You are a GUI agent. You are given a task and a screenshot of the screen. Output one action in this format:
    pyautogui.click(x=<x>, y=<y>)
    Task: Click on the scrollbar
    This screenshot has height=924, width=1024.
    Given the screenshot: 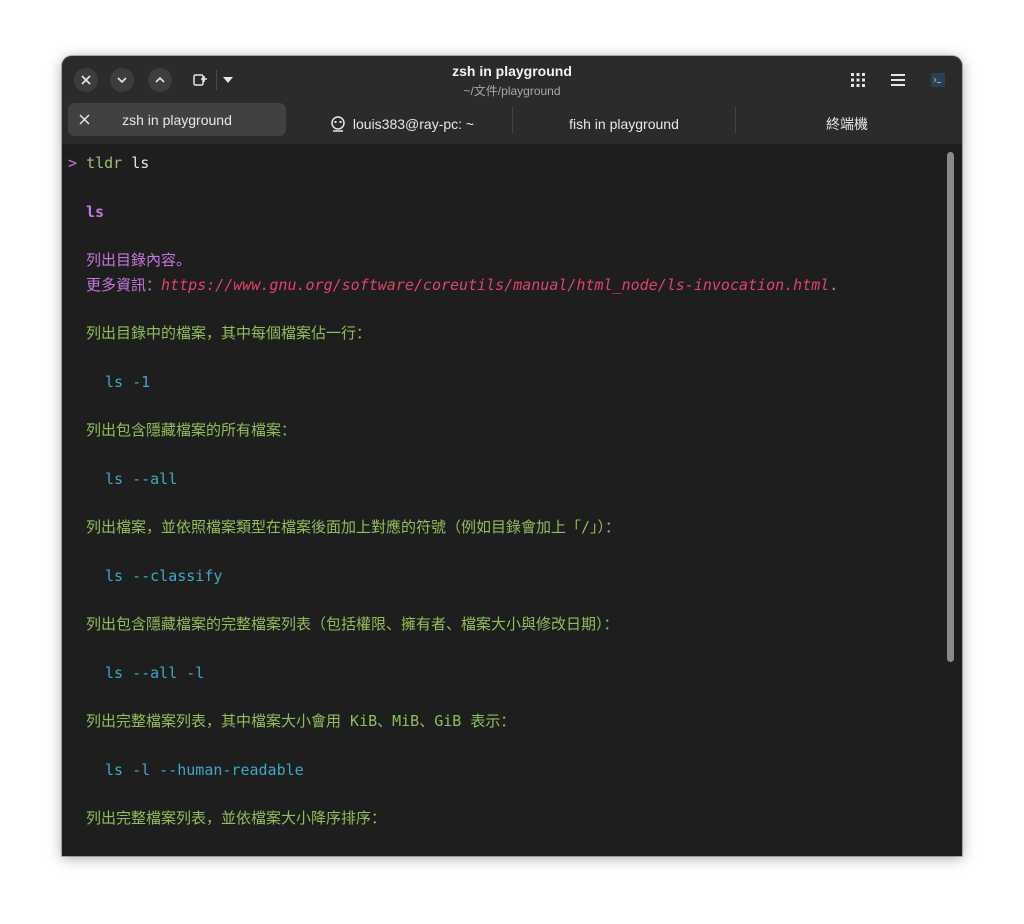 What is the action you would take?
    pyautogui.click(x=950, y=407)
    